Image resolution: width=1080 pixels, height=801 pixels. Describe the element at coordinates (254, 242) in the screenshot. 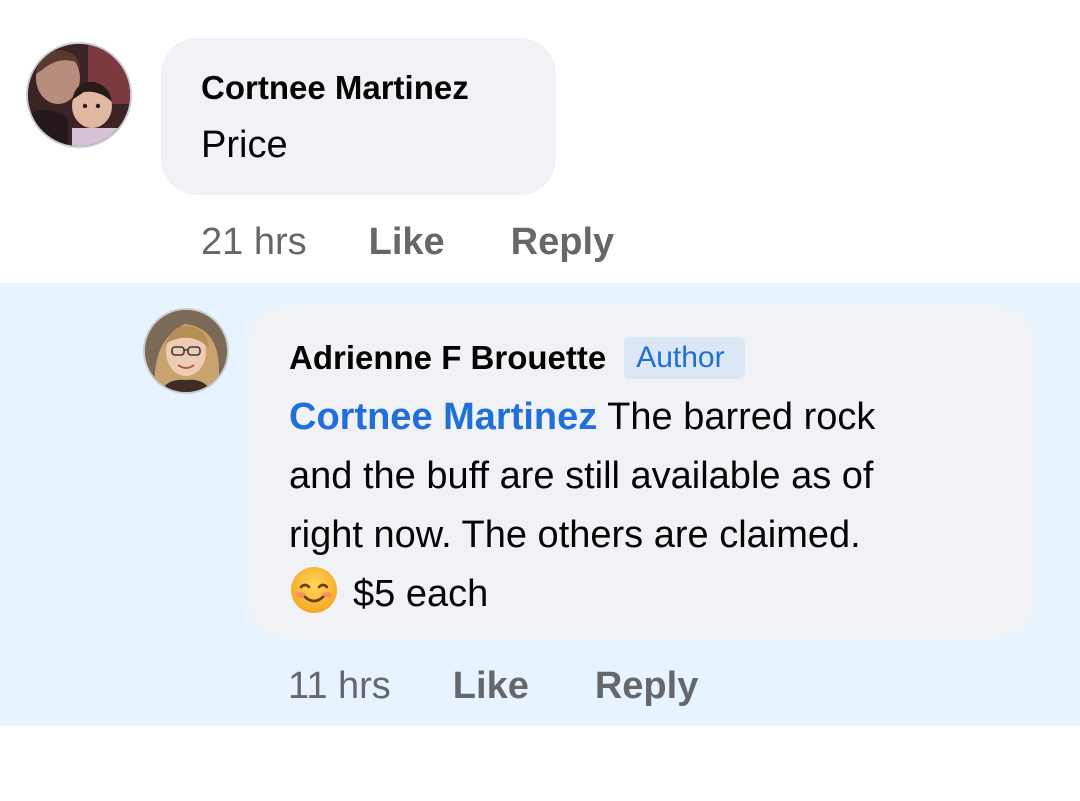

I see `timestamp: 21 hrs` at that location.